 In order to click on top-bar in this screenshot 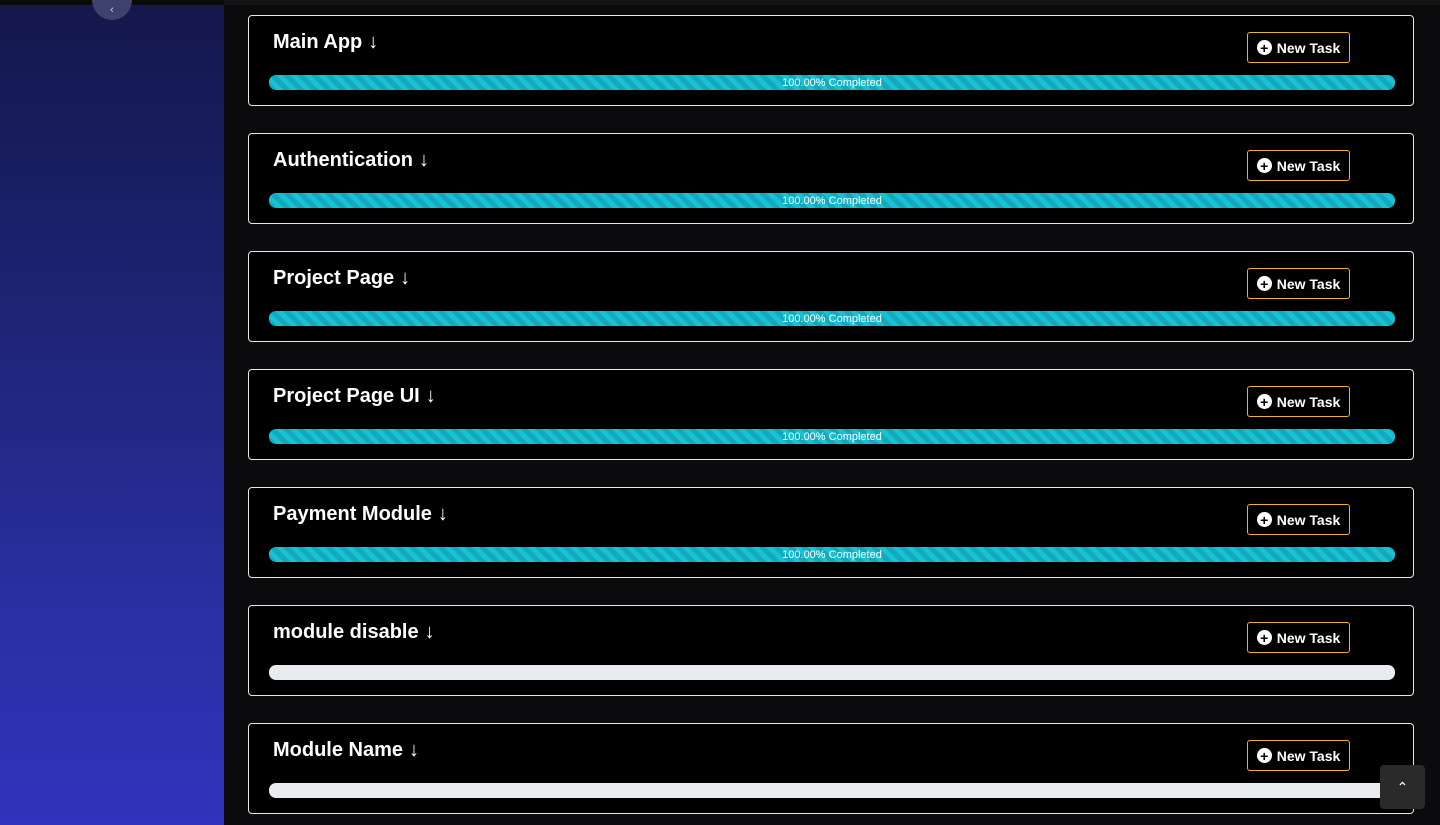, I will do `click(832, 2)`.